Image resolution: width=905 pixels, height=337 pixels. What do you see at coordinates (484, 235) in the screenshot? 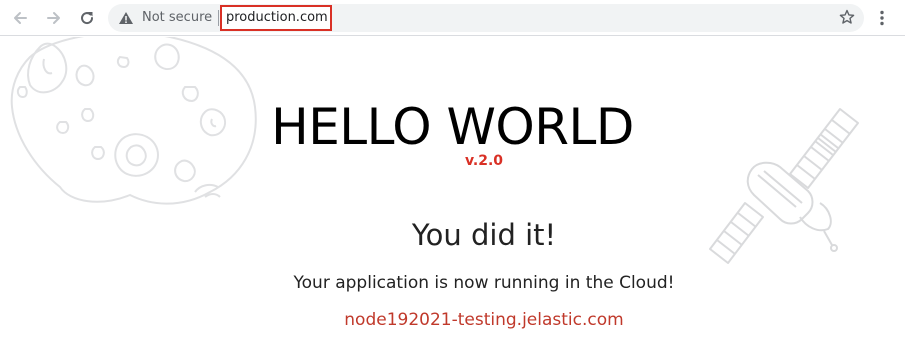
I see `success-headline: You did it!` at bounding box center [484, 235].